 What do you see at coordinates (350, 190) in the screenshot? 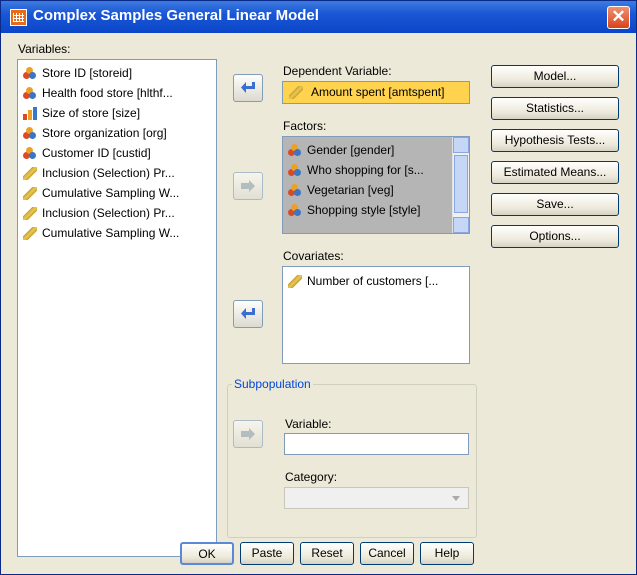
I see `factor-list-item-label: Vegetarian [veg]` at bounding box center [350, 190].